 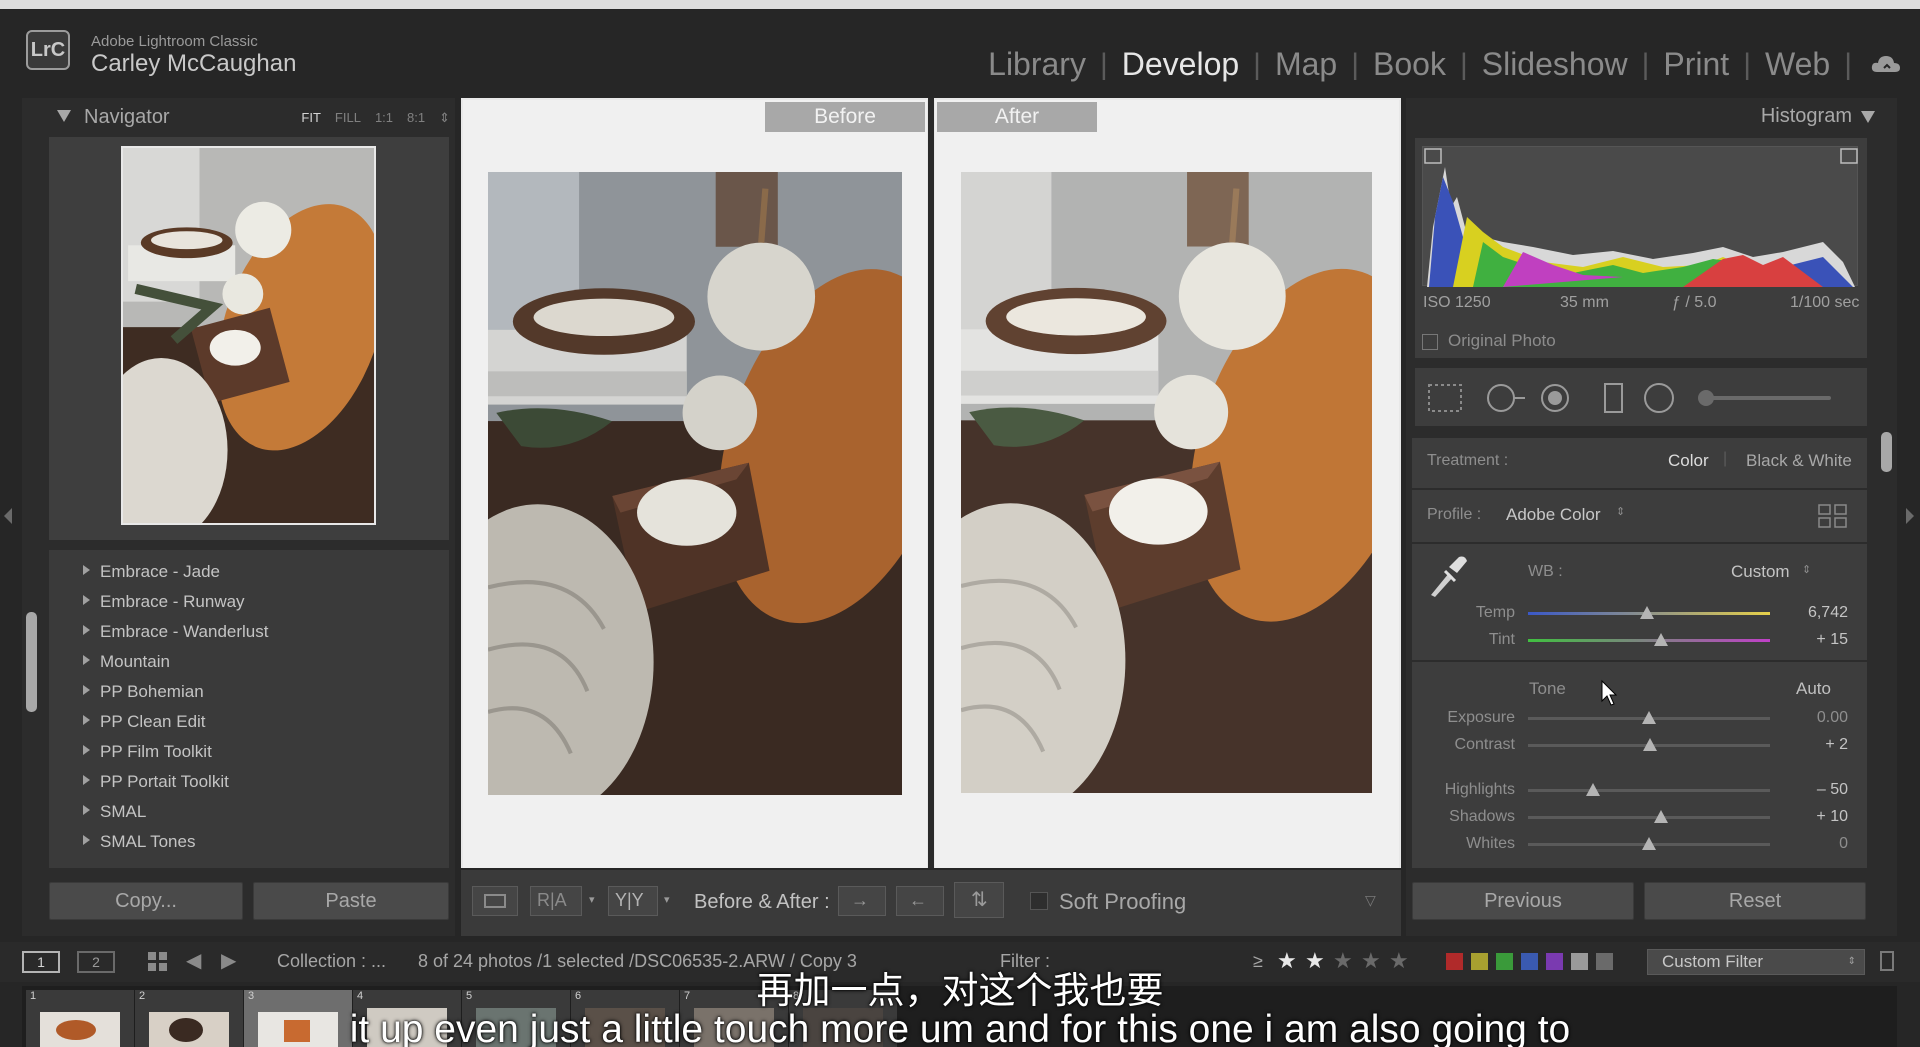 What do you see at coordinates (1454, 514) in the screenshot?
I see `profile-label: Profile :` at bounding box center [1454, 514].